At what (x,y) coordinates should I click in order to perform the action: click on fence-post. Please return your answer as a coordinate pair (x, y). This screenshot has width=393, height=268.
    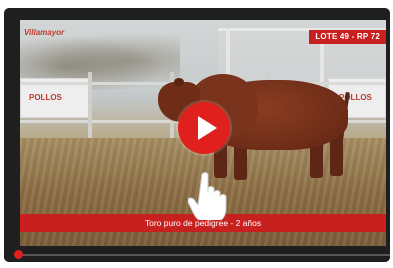
    Looking at the image, I should click on (90, 107).